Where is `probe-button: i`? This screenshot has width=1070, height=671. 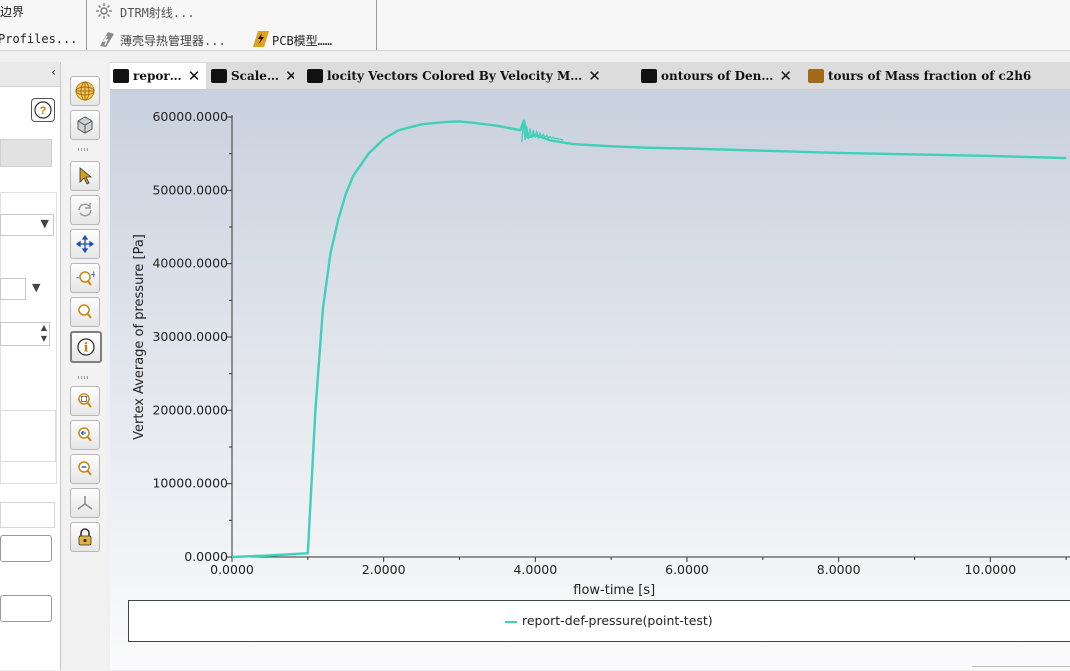 probe-button: i is located at coordinates (86, 347).